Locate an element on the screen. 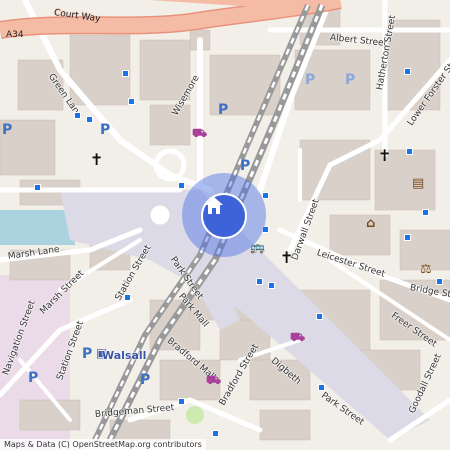 The height and width of the screenshot is (450, 450). street-label-a34: A34 is located at coordinates (15, 35).